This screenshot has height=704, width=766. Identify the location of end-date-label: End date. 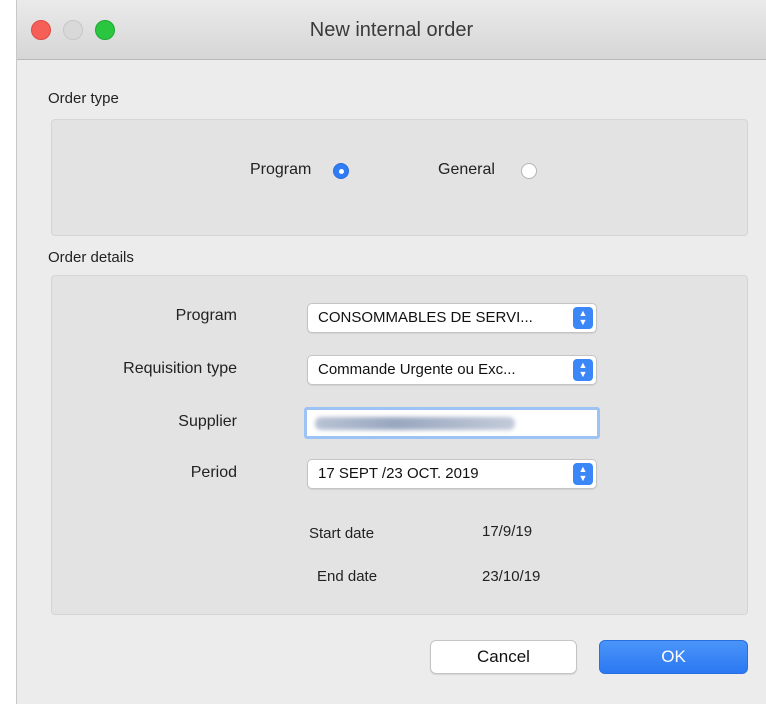
(347, 576).